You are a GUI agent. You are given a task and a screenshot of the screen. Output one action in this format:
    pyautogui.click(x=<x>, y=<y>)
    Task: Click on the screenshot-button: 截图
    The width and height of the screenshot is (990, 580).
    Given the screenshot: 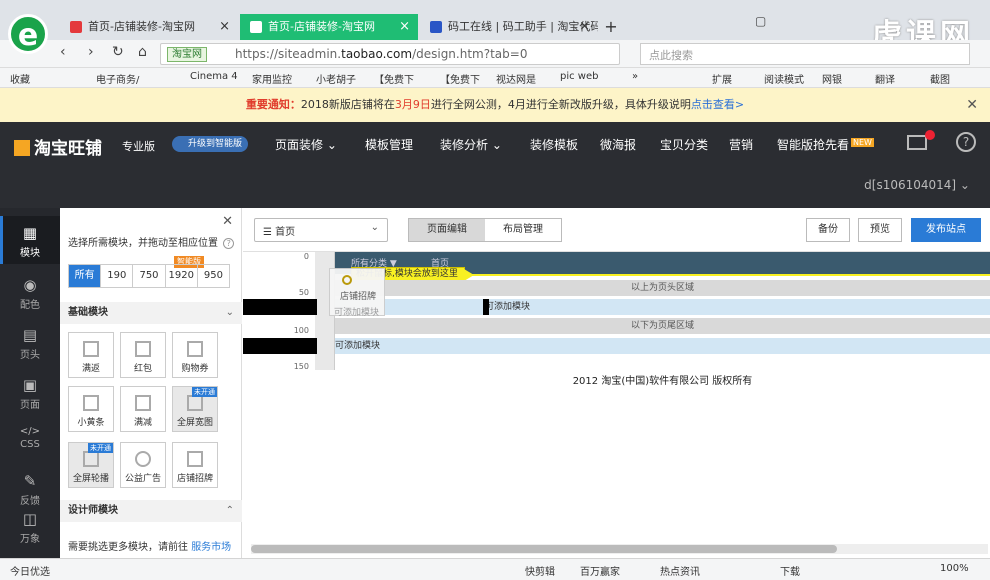 What is the action you would take?
    pyautogui.click(x=940, y=78)
    